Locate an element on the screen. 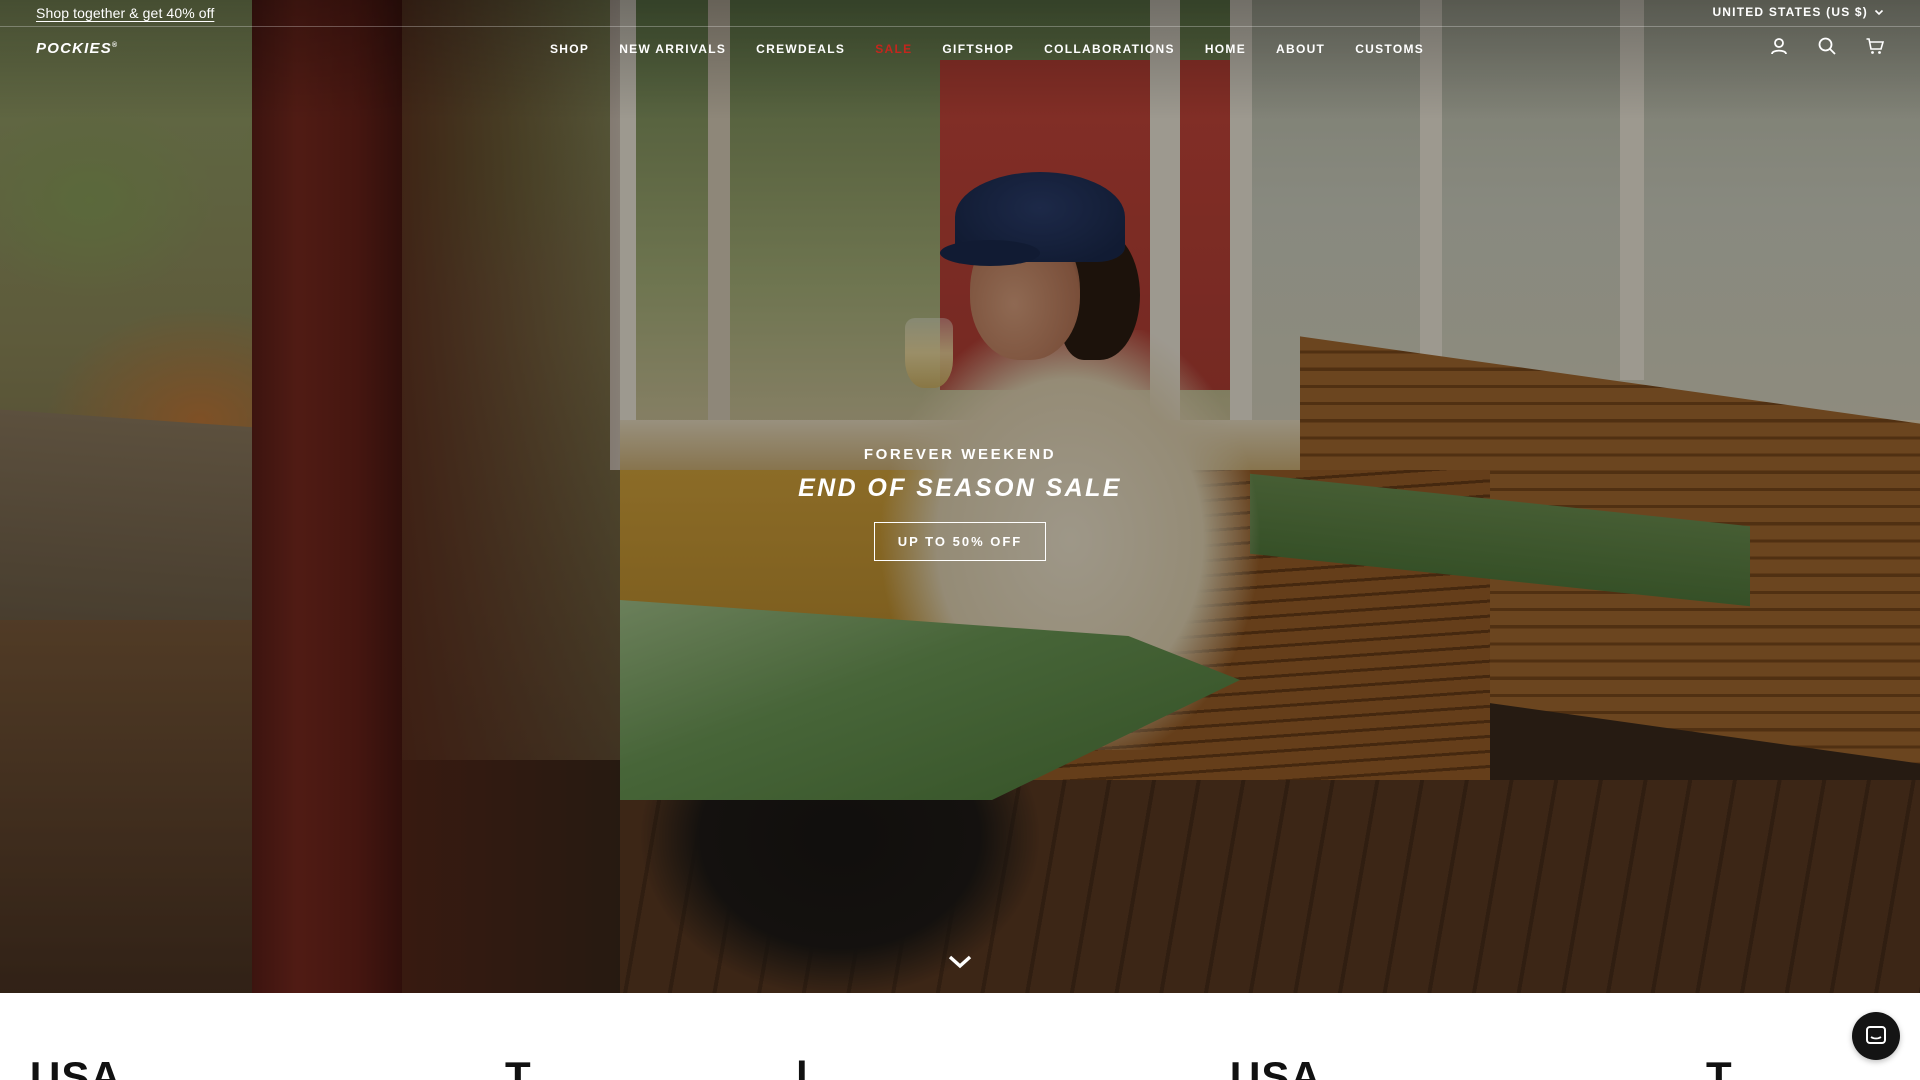 The height and width of the screenshot is (1080, 1920). search-icon is located at coordinates (1827, 46).